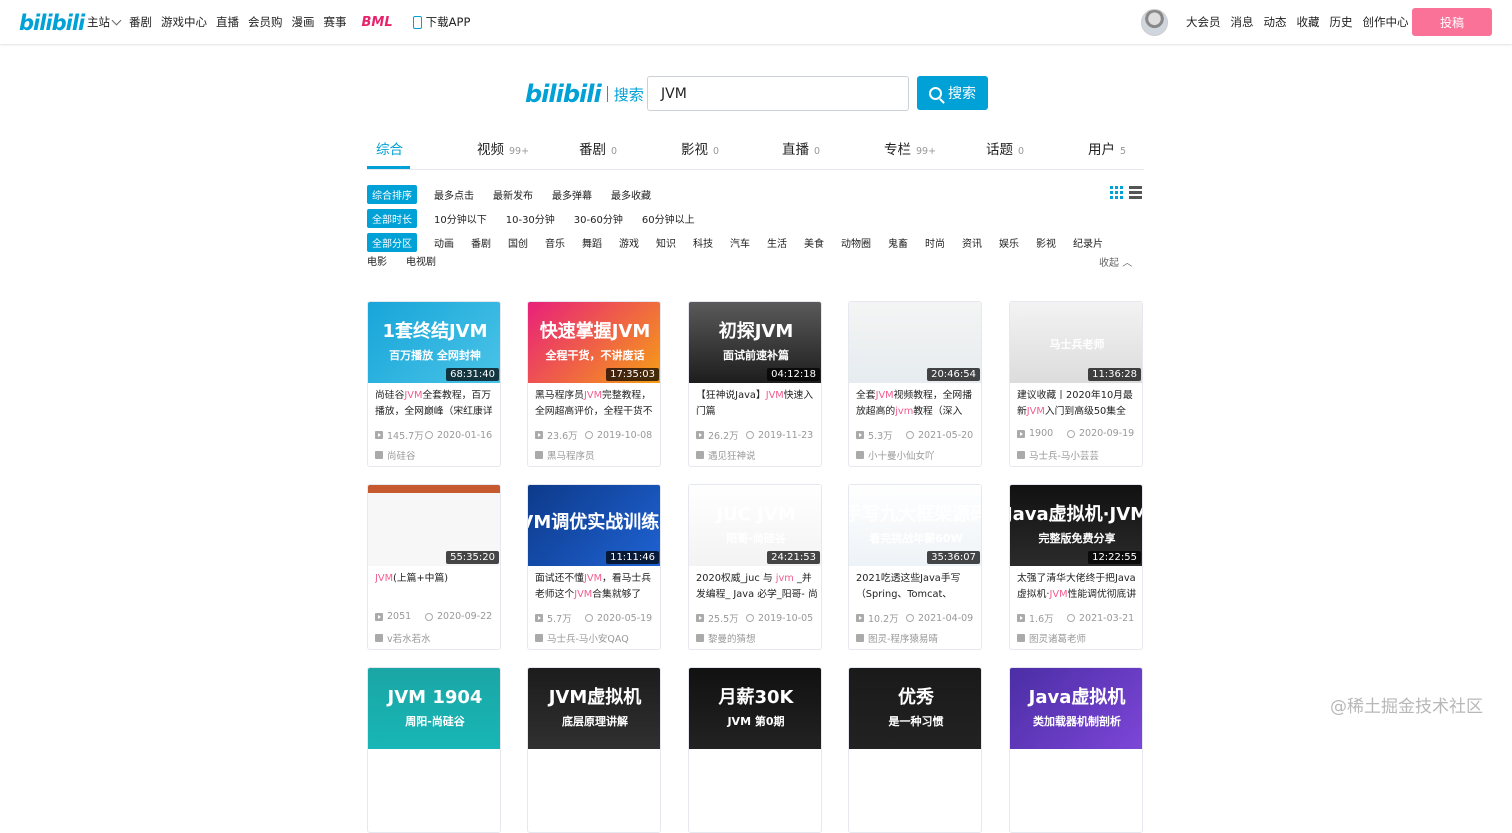 The image size is (1512, 833). What do you see at coordinates (755, 750) in the screenshot?
I see `video-card: 月薪30K JVM 第0期` at bounding box center [755, 750].